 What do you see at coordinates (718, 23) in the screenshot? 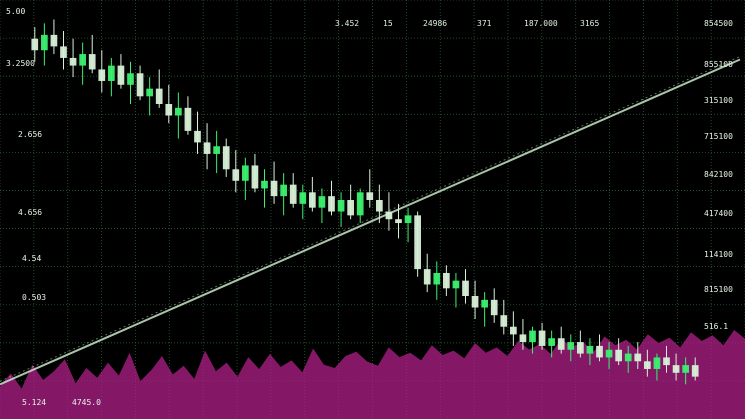
I see `right-tick-label: 854500` at bounding box center [718, 23].